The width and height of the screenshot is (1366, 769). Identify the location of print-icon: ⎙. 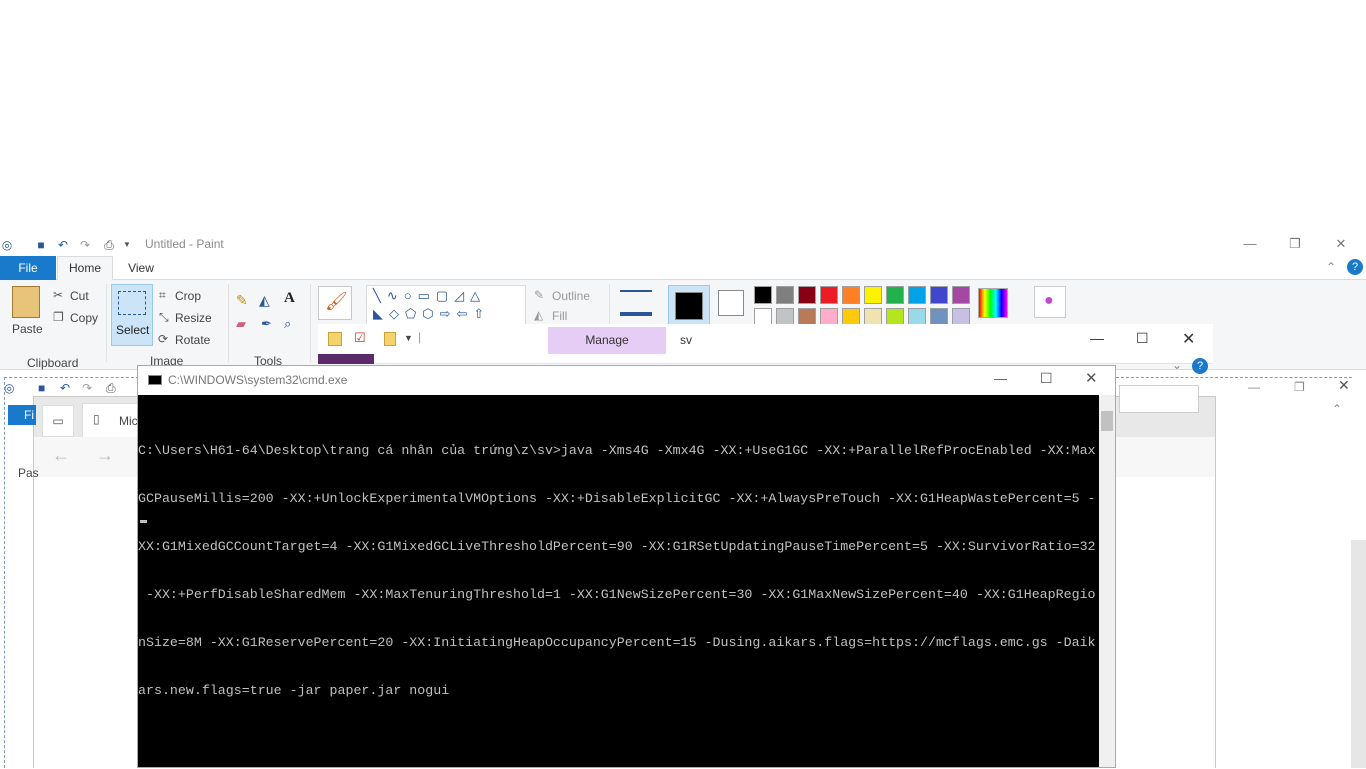
(109, 245).